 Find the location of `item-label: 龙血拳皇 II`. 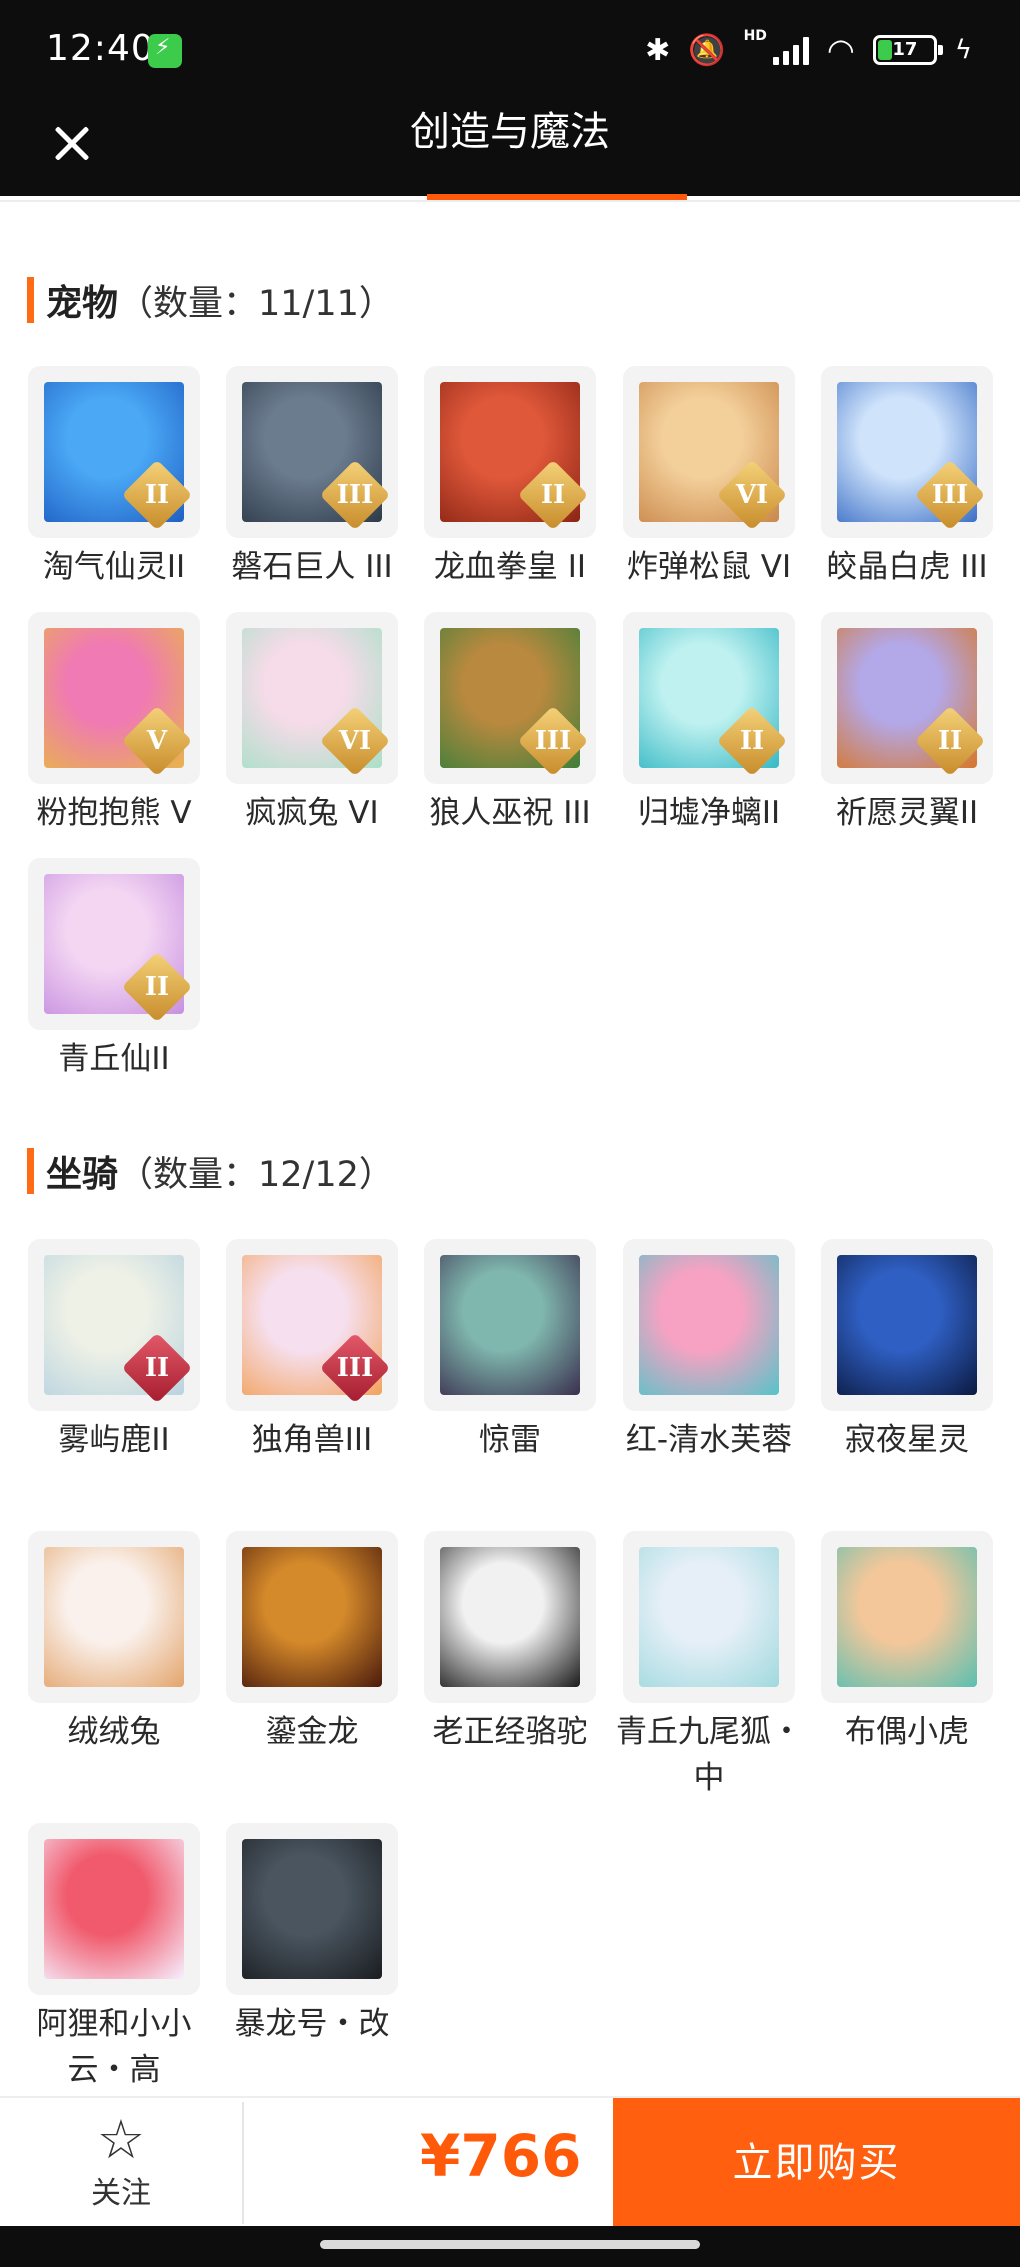

item-label: 龙血拳皇 II is located at coordinates (510, 567).